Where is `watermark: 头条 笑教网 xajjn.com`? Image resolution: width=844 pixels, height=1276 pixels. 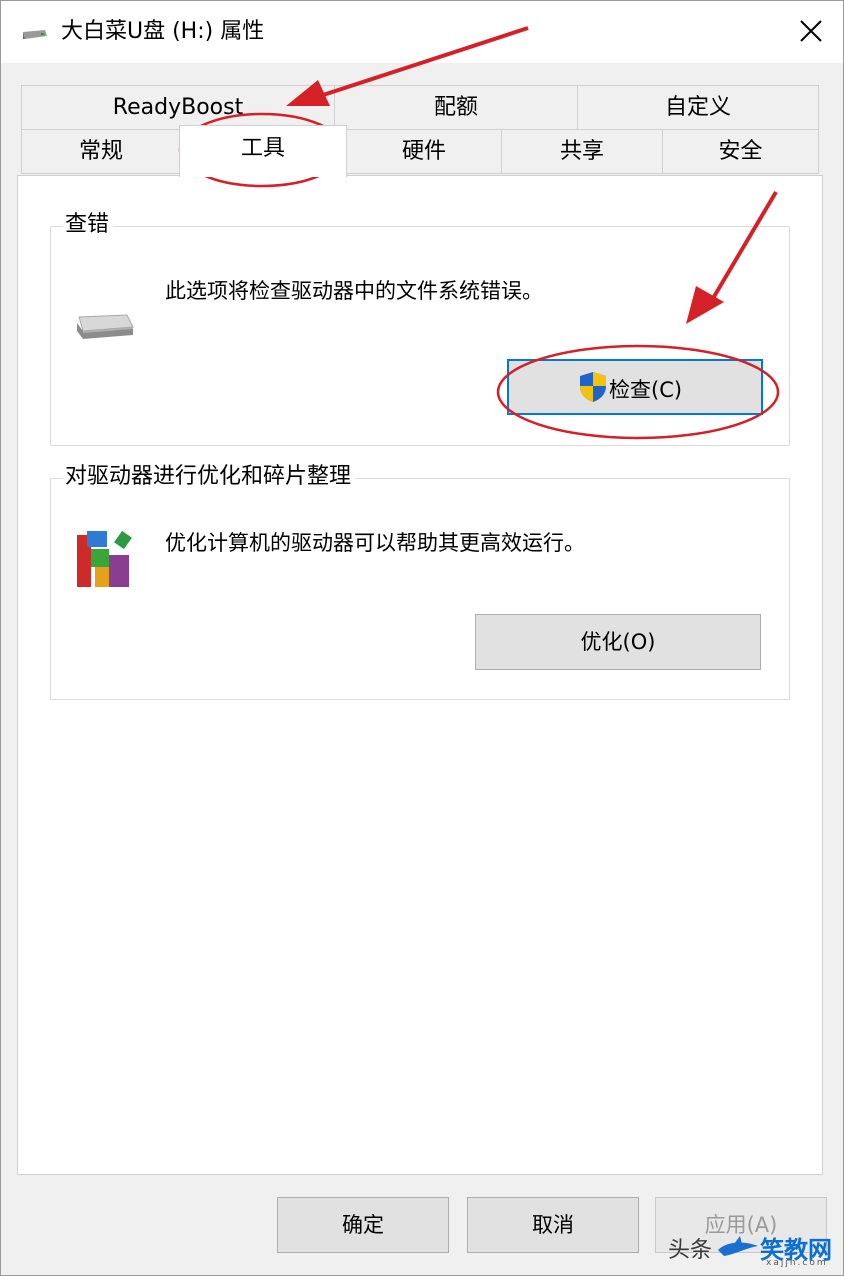 watermark: 头条 笑教网 xajjn.com is located at coordinates (754, 1249).